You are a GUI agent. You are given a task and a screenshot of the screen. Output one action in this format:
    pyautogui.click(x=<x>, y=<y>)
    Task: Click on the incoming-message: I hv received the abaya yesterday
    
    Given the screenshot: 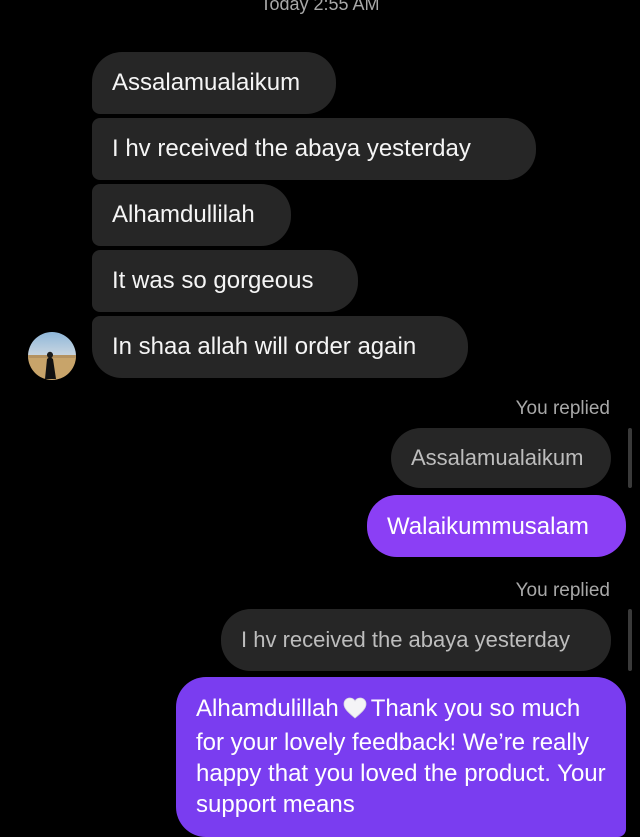 What is the action you would take?
    pyautogui.click(x=314, y=149)
    